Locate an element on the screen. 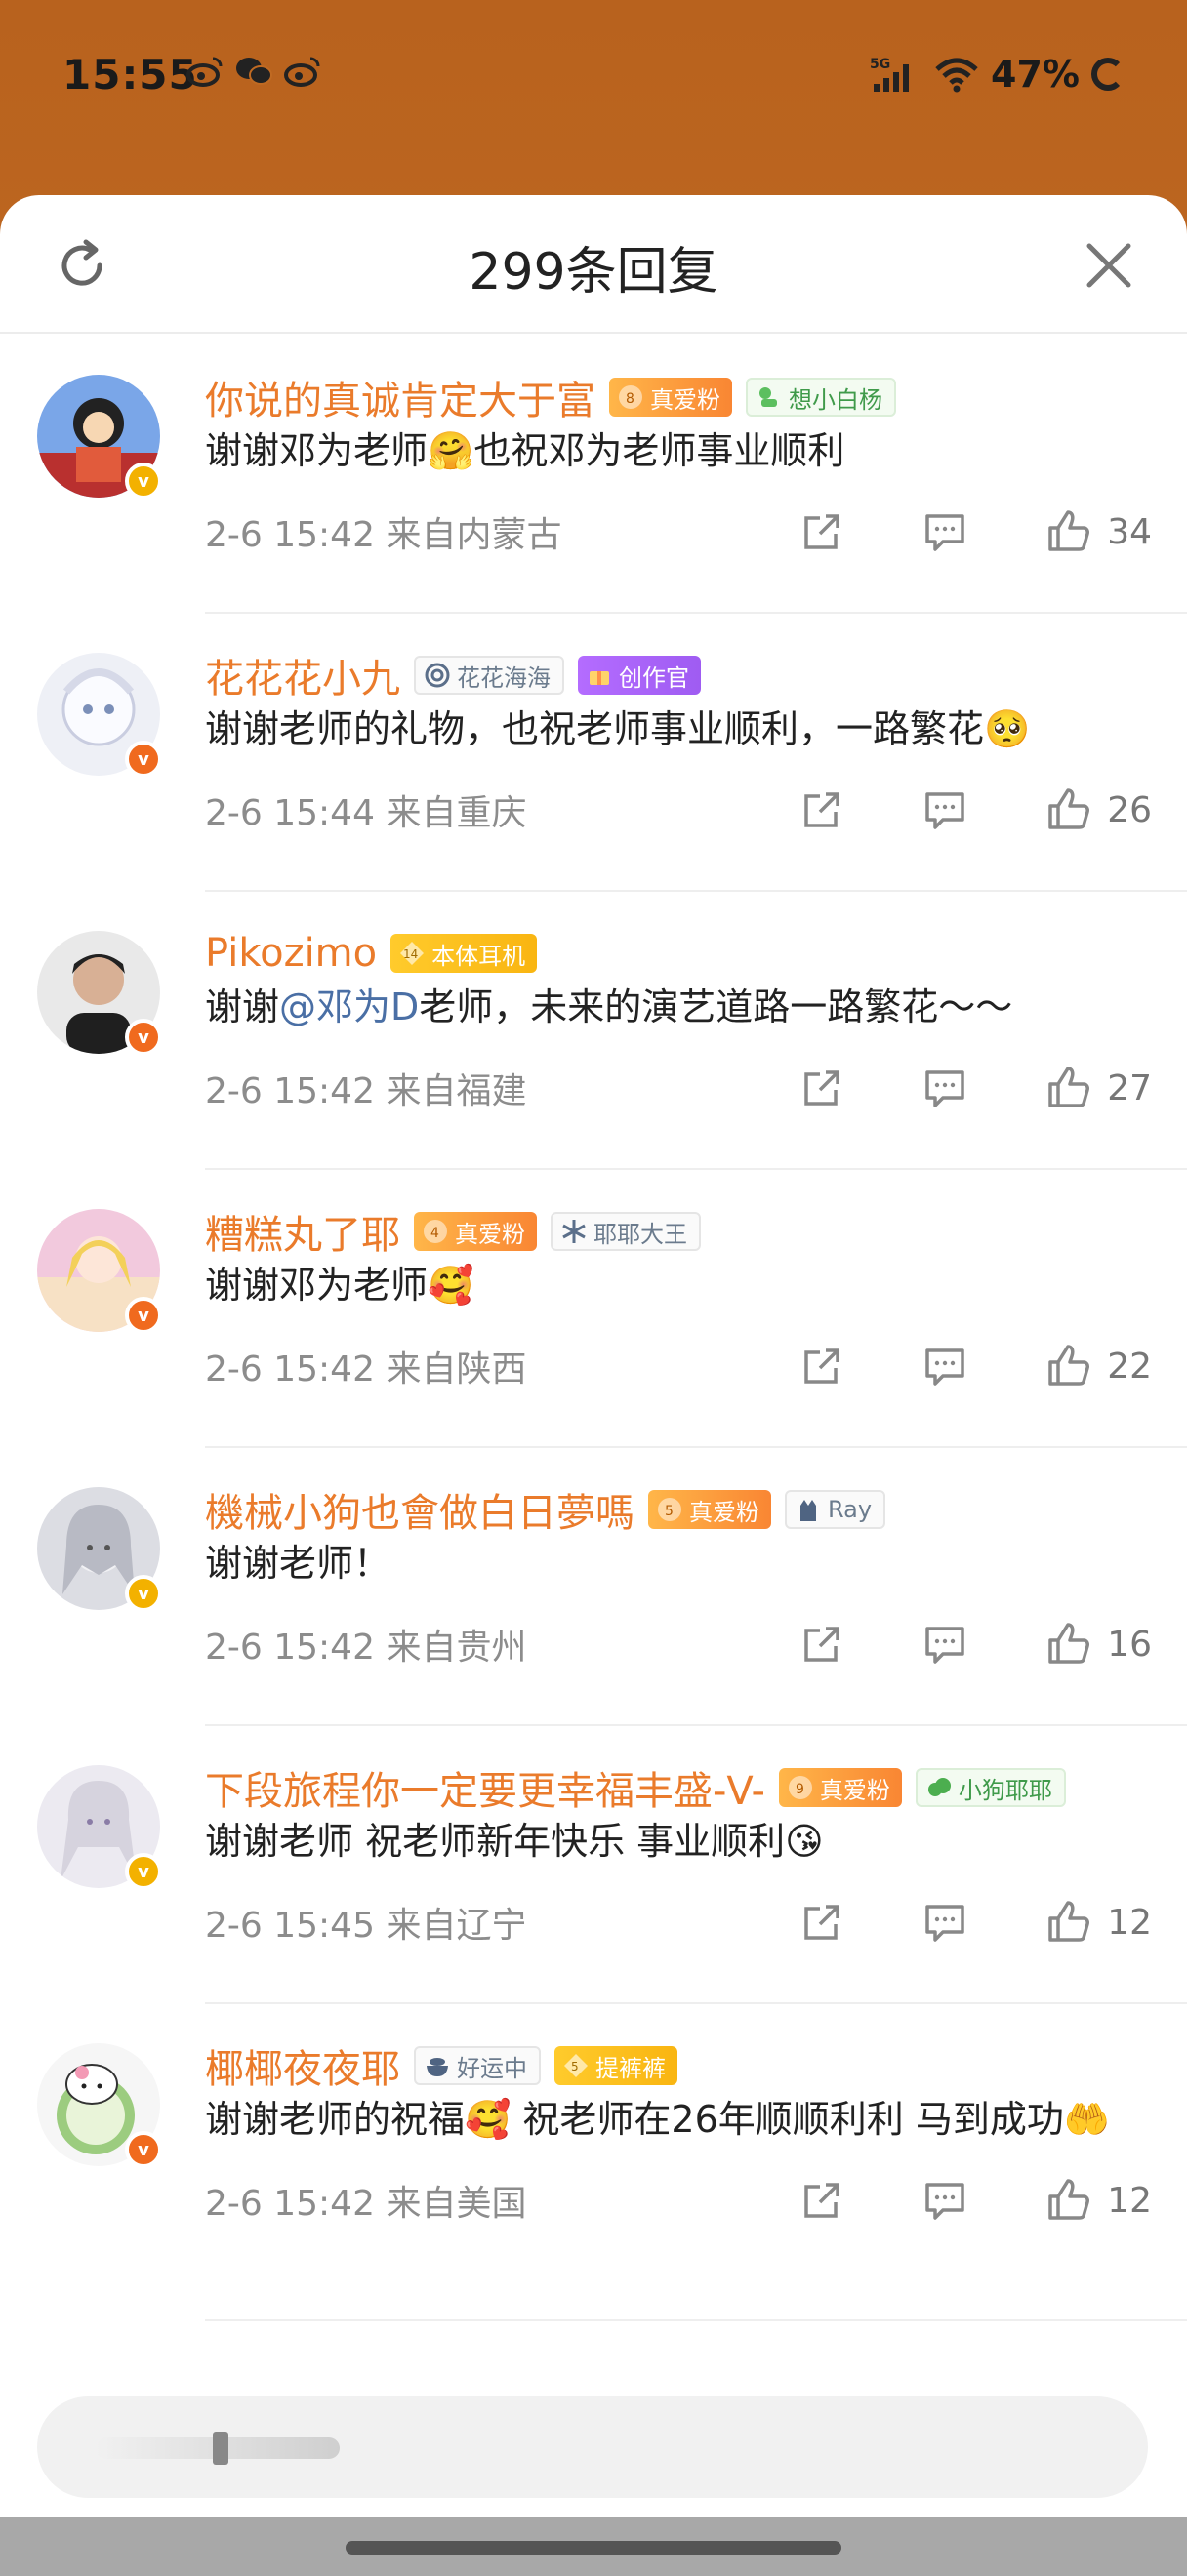 This screenshot has height=2576, width=1187. comment-text: 谢谢邓为老师🤗也祝邓为老师事业顺利 is located at coordinates (525, 450).